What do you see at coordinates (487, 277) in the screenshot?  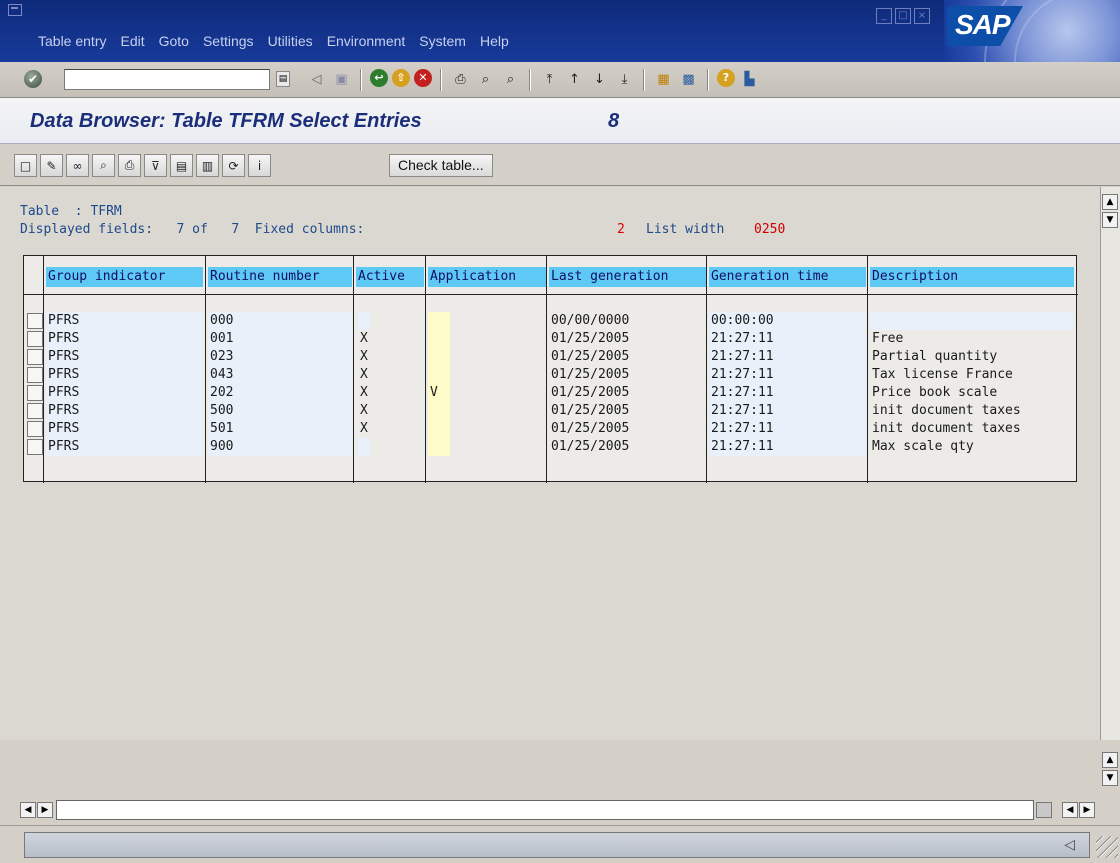 I see `column-header-application: Application` at bounding box center [487, 277].